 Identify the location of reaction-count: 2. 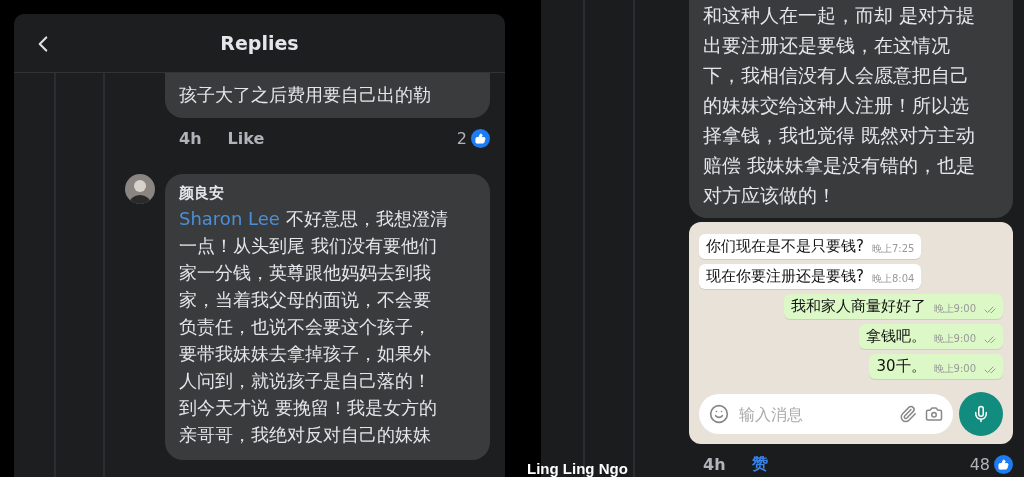
(461, 138).